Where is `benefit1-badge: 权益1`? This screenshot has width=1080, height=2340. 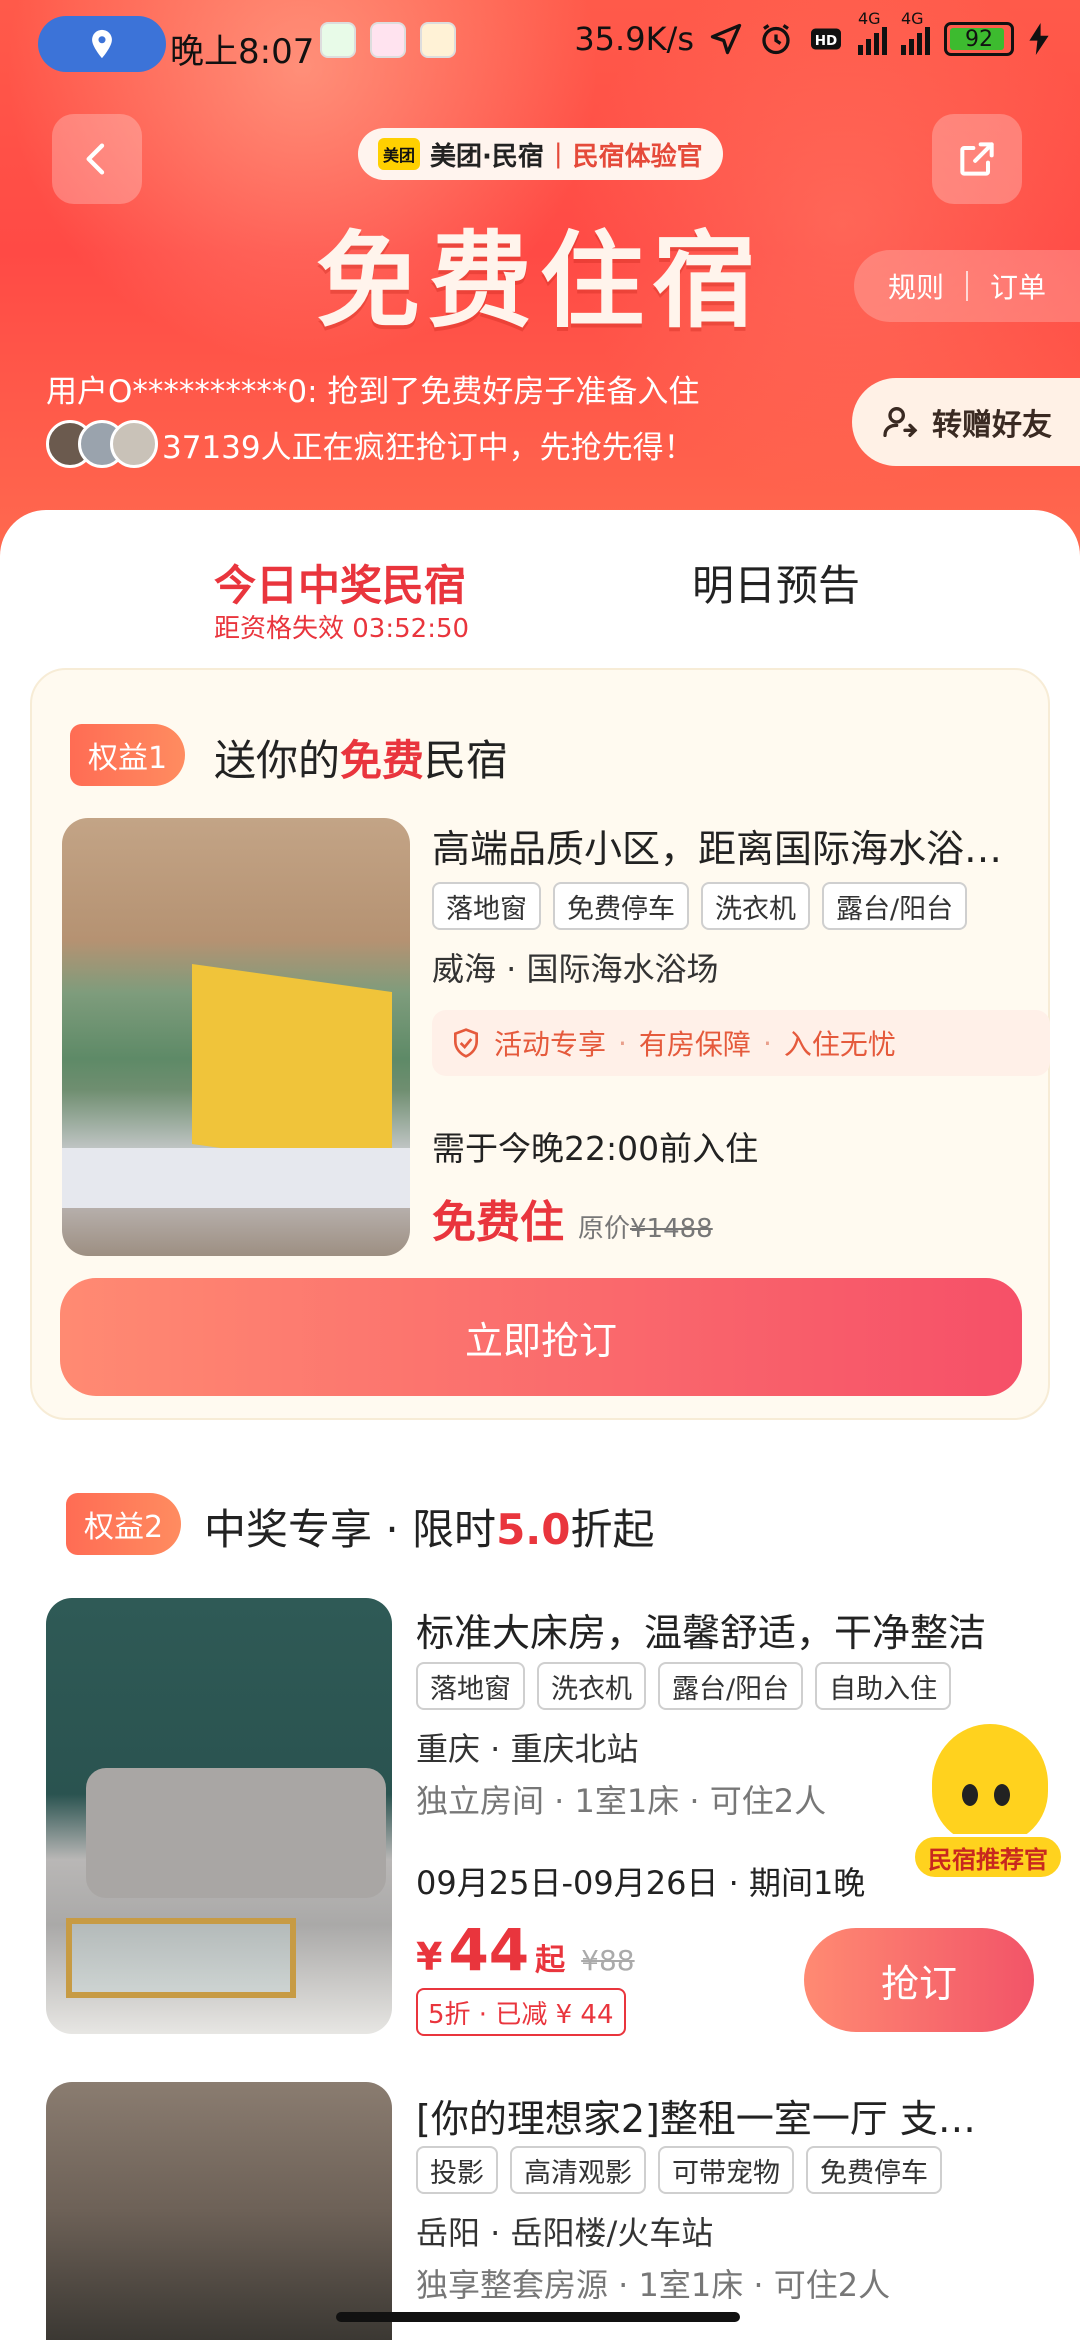
benefit1-badge: 权益1 is located at coordinates (128, 755).